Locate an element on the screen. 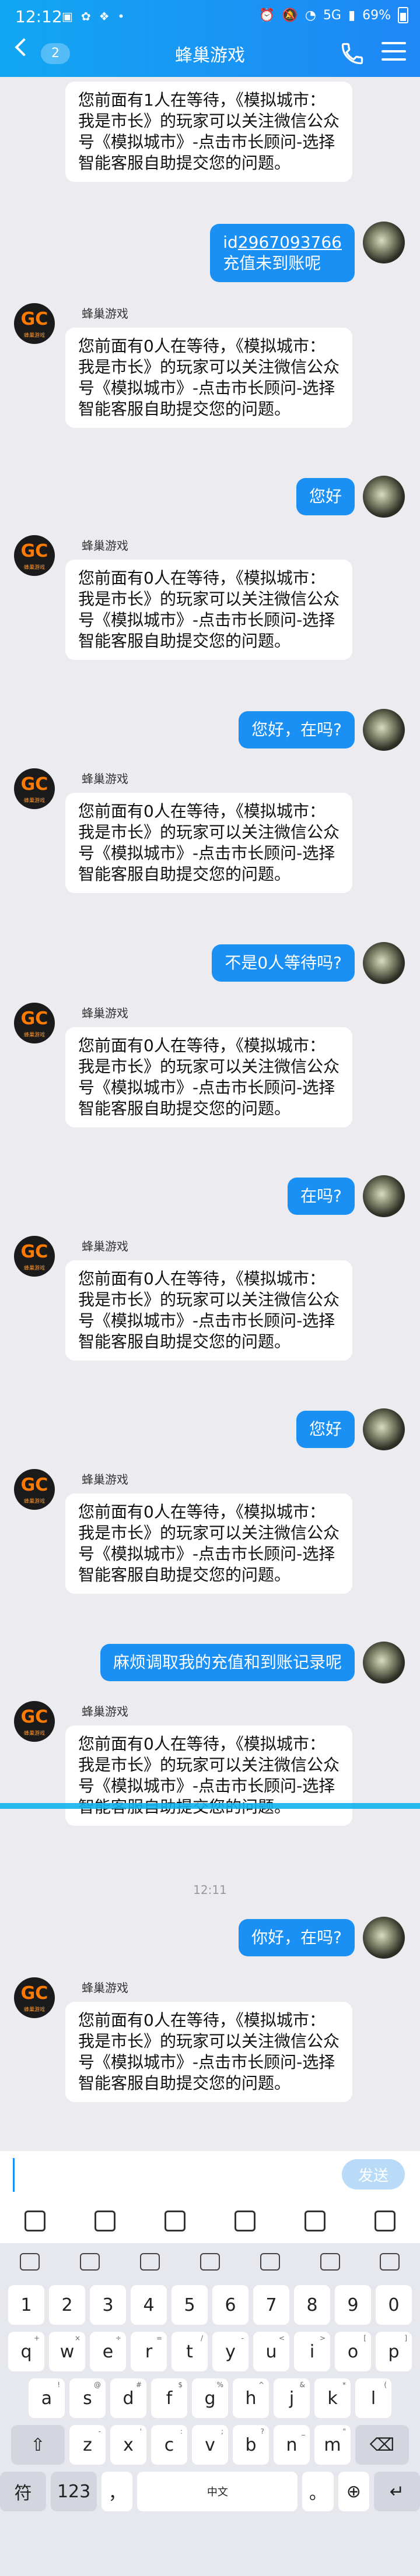 This screenshot has width=420, height=2576. user-message-bubble: 你好，在吗? is located at coordinates (297, 1937).